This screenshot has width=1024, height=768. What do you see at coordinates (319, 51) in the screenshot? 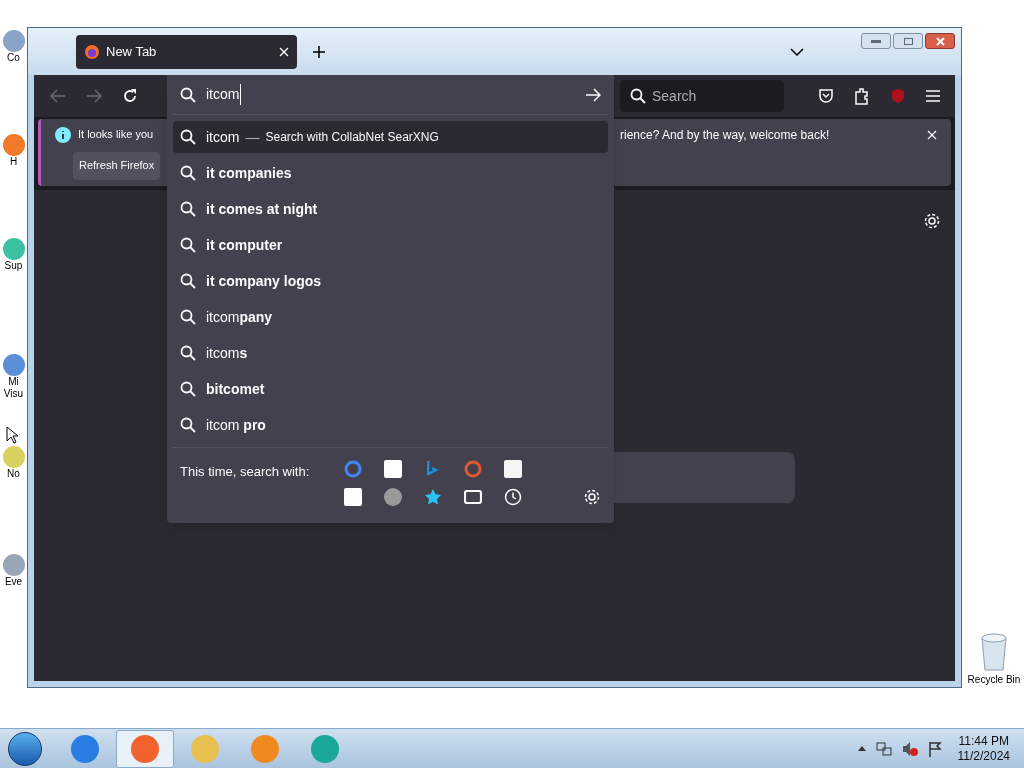
I see `new-tab-plus-icon` at bounding box center [319, 51].